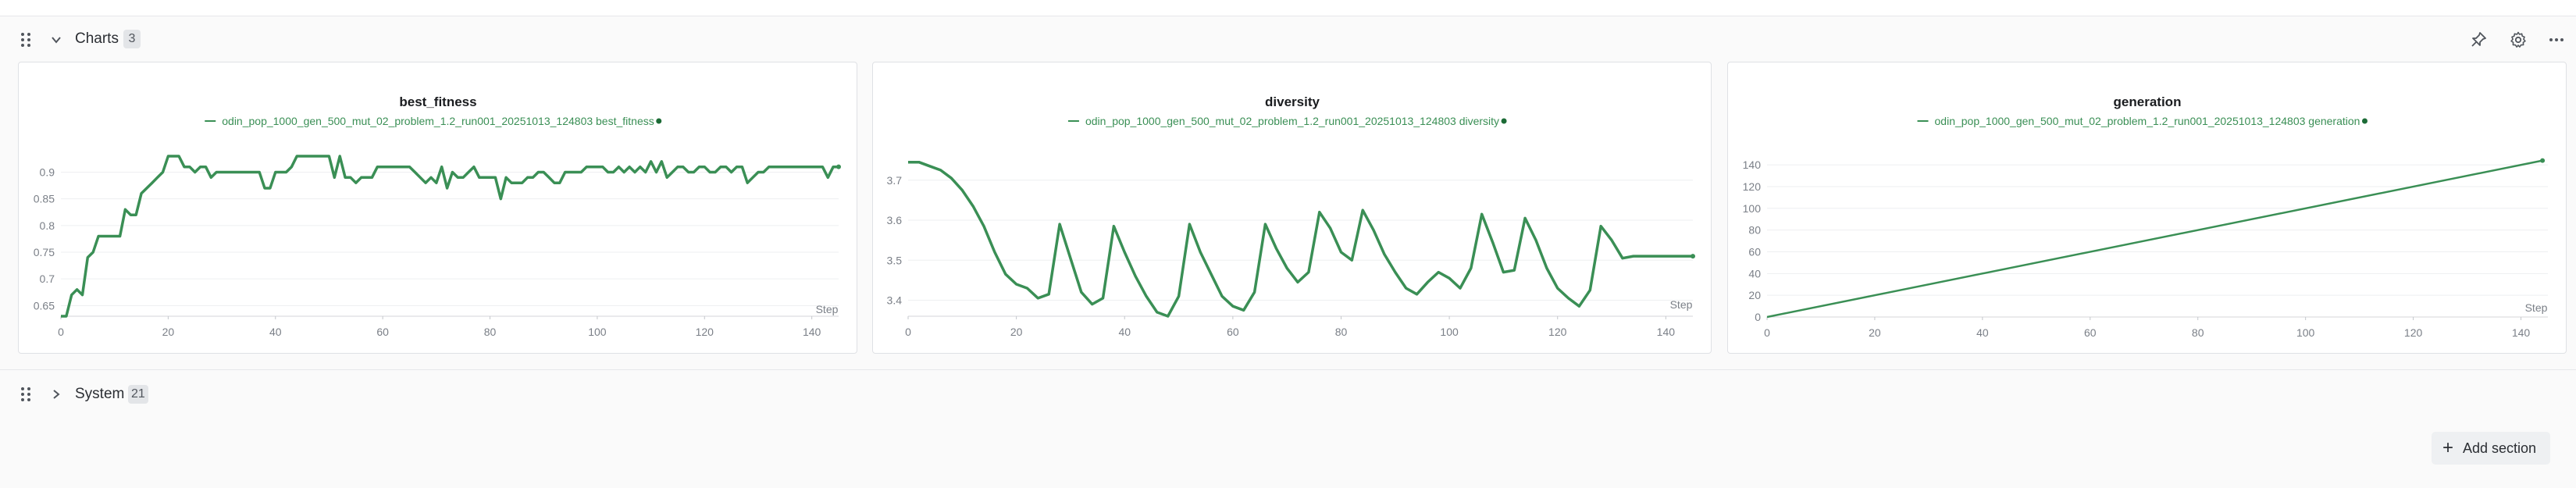 This screenshot has width=2576, height=488. What do you see at coordinates (1288, 454) in the screenshot?
I see `bottom-area` at bounding box center [1288, 454].